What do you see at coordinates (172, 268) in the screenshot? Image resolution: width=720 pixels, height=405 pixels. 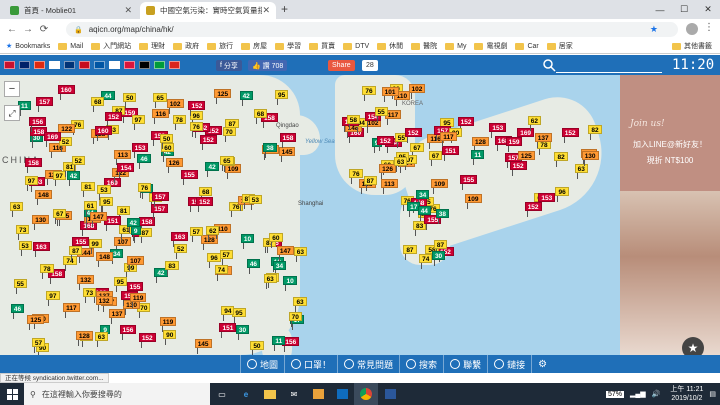 I see `aqi-station-marker: 83` at bounding box center [172, 268].